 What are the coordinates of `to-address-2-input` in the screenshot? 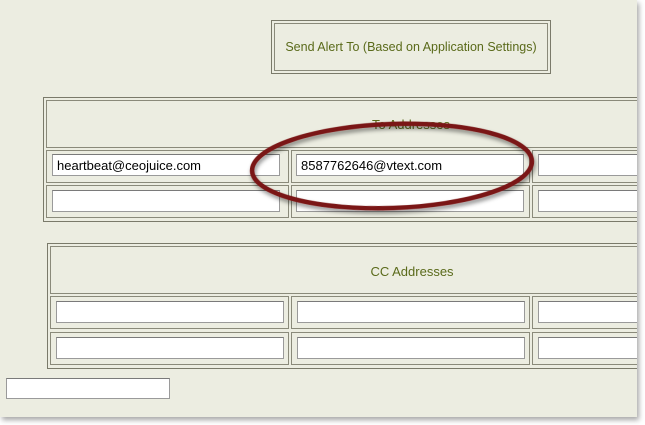 It's located at (410, 165).